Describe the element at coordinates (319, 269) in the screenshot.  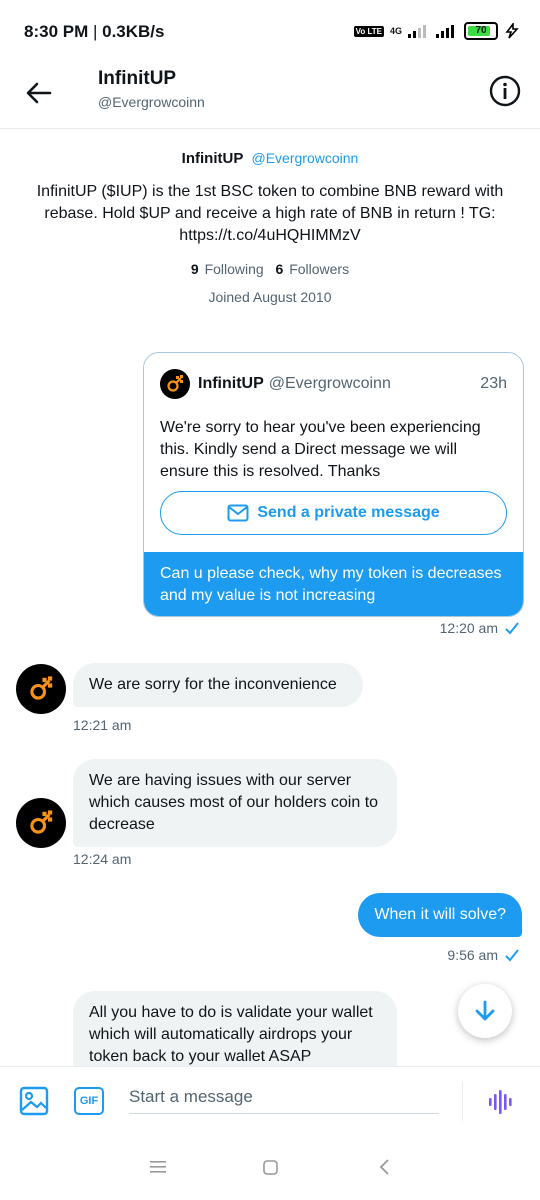
I see `followers-label: Followers` at that location.